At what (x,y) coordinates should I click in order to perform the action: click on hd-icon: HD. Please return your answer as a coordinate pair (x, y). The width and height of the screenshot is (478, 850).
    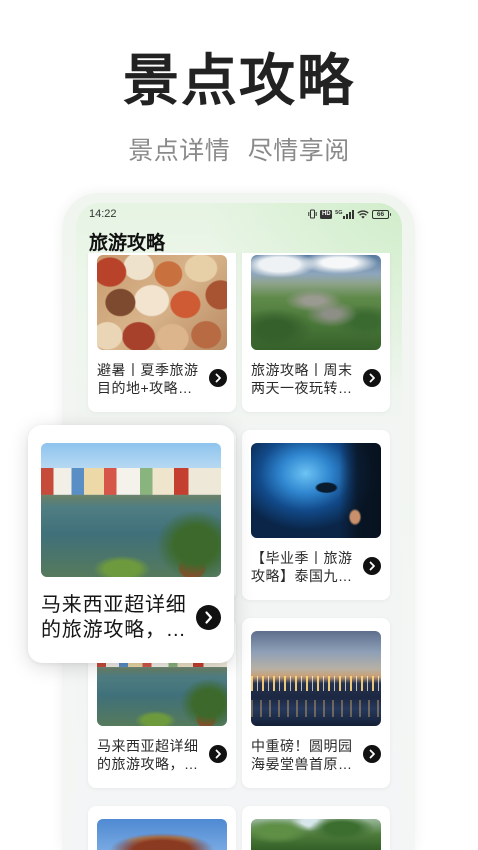
    Looking at the image, I should click on (326, 214).